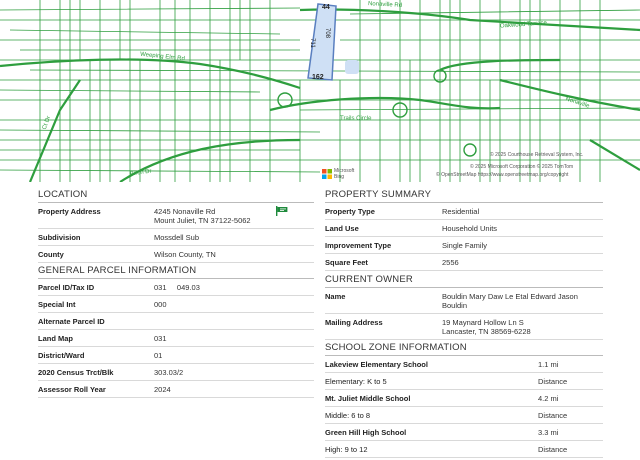 This screenshot has width=640, height=460. I want to click on microsoft-logo-icon, so click(327, 174).